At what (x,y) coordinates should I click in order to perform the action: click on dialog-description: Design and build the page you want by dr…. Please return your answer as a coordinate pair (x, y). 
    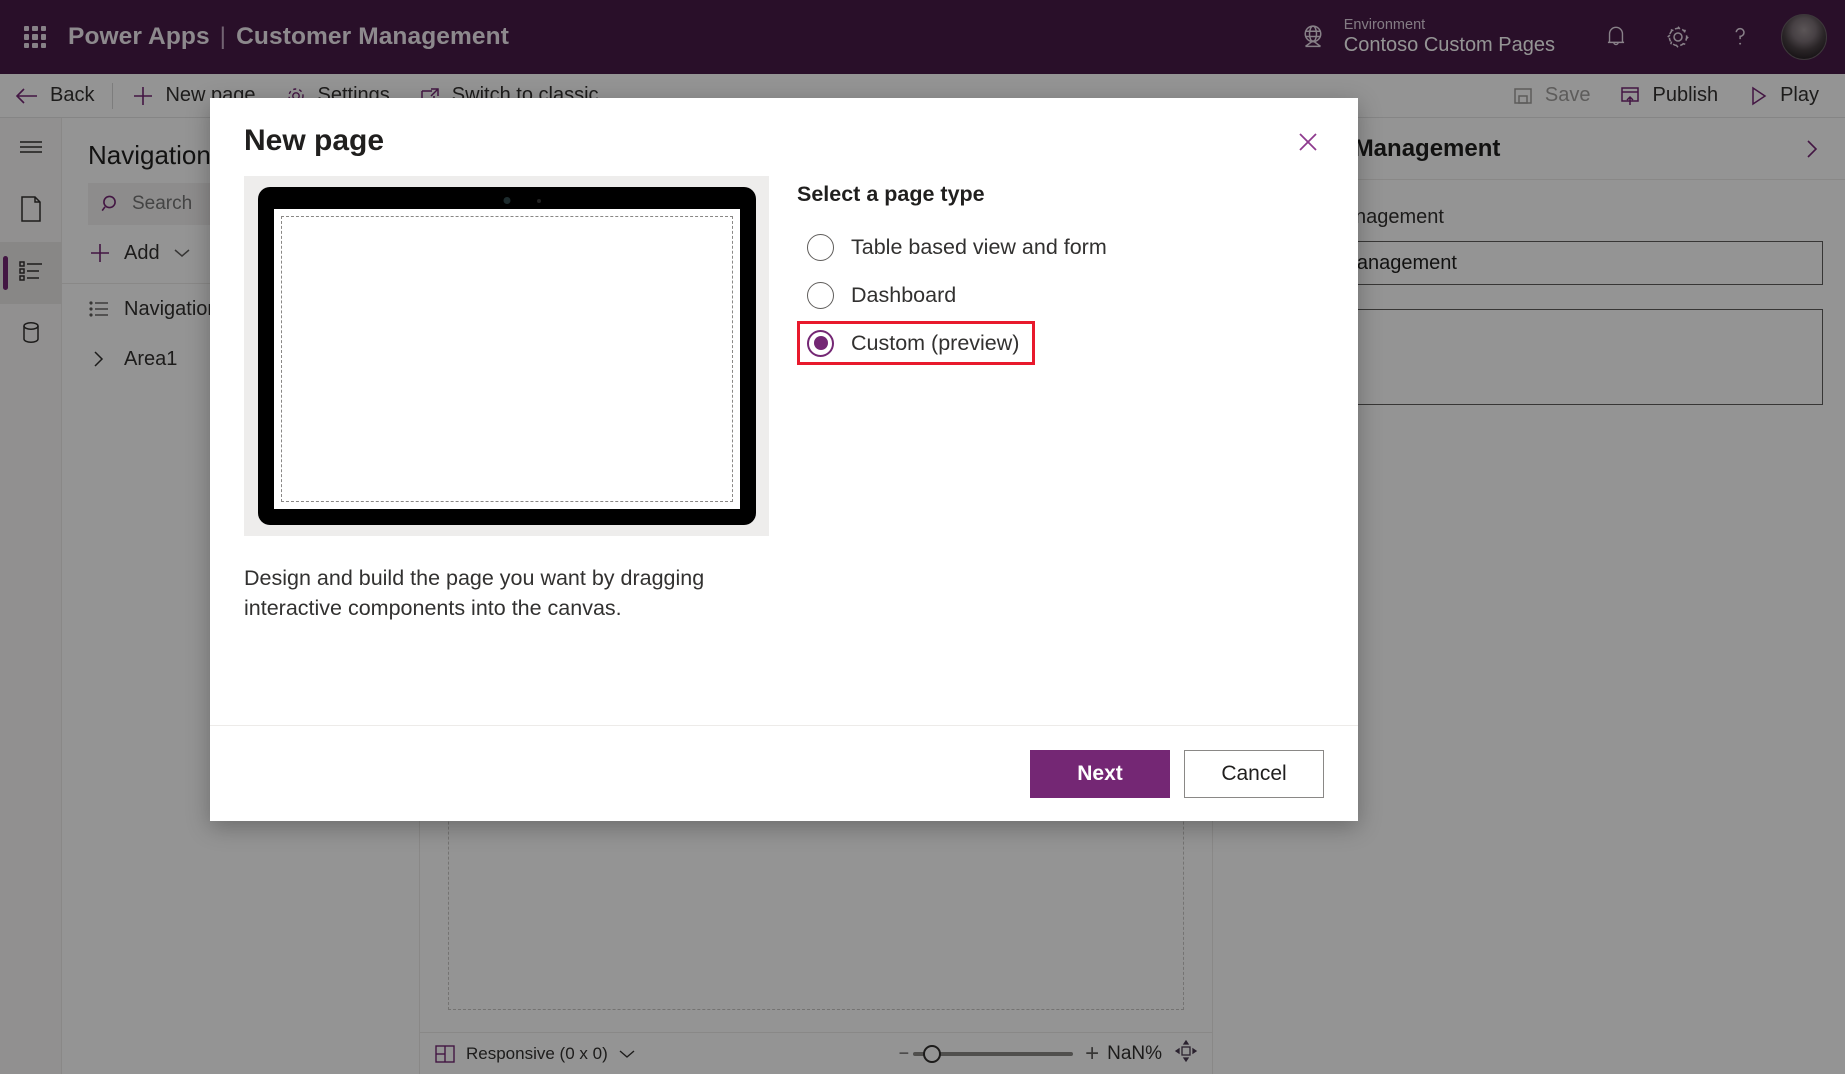
    Looking at the image, I should click on (474, 593).